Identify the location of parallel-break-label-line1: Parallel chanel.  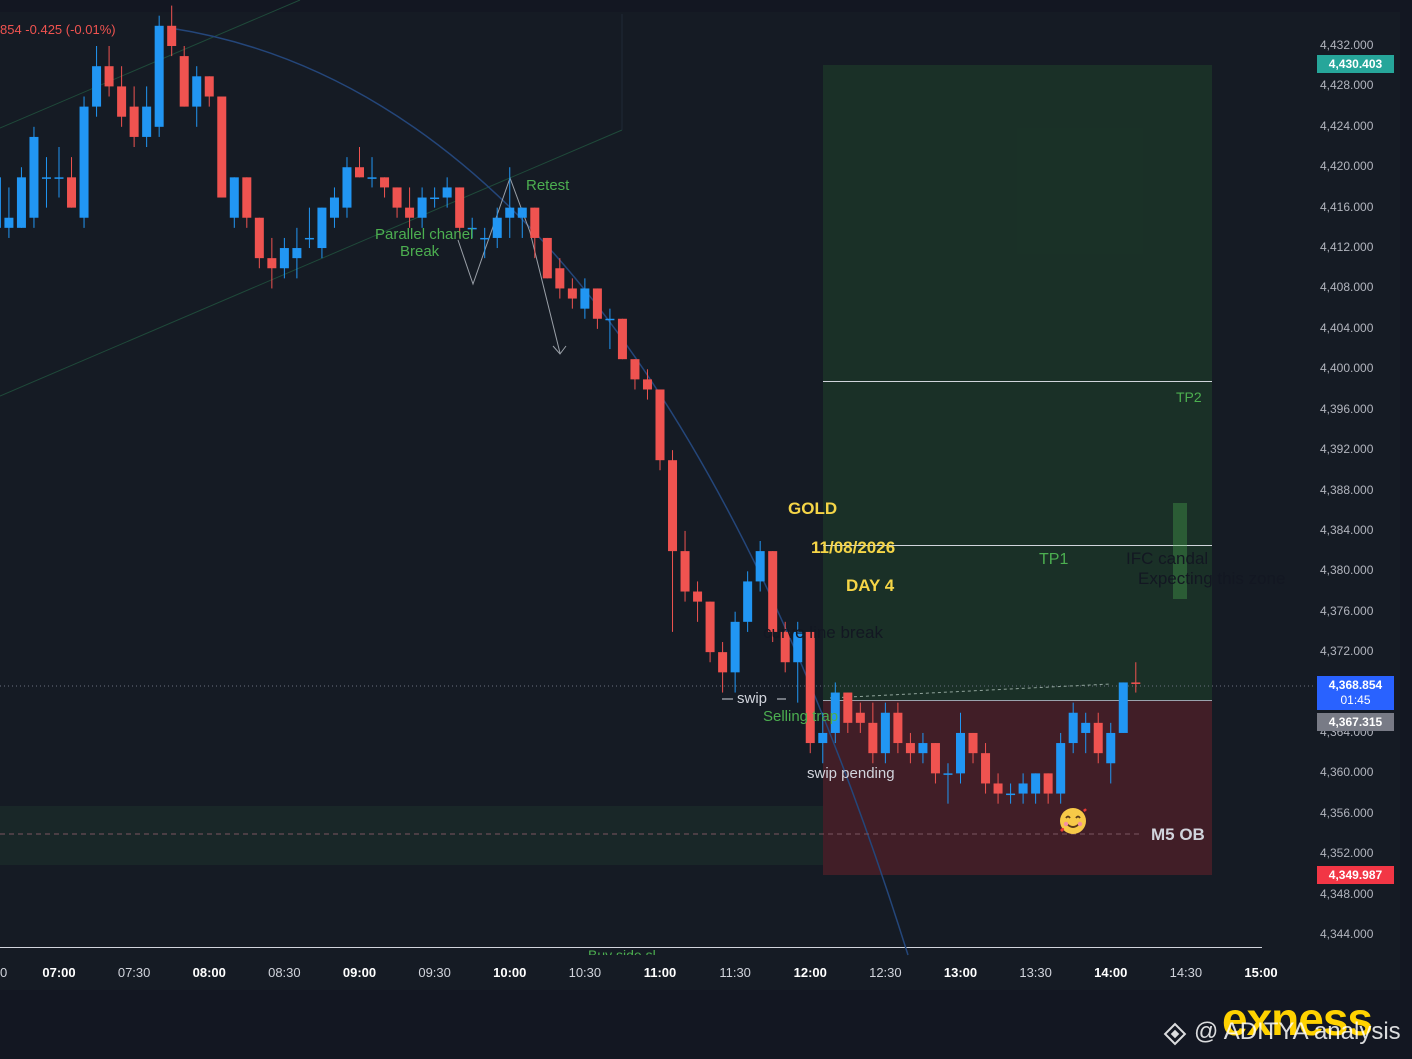
(424, 234).